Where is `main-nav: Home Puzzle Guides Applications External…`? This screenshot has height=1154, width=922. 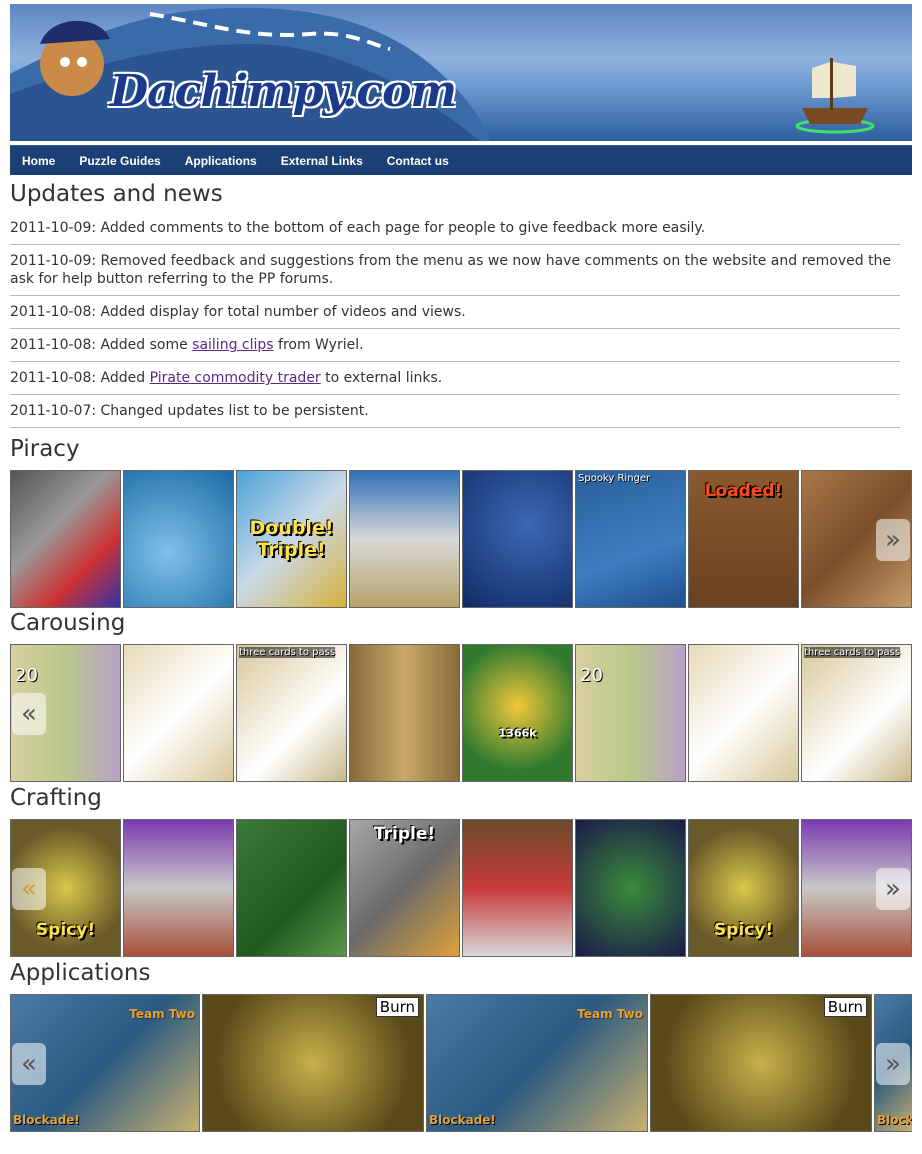
main-nav: Home Puzzle Guides Applications External… is located at coordinates (461, 160).